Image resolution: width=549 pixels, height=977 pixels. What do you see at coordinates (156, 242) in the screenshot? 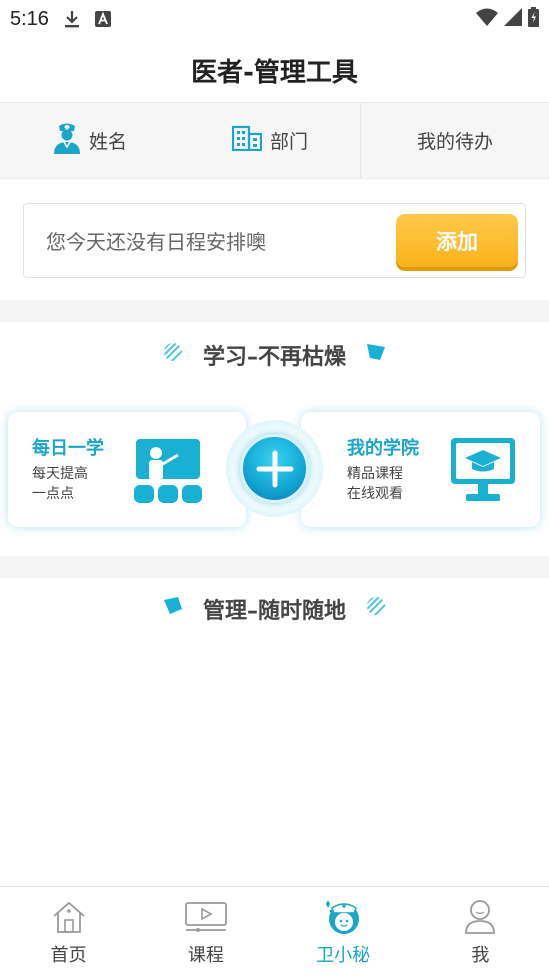
I see `schedule-empty-text: 您今天还没有日程安排噢` at bounding box center [156, 242].